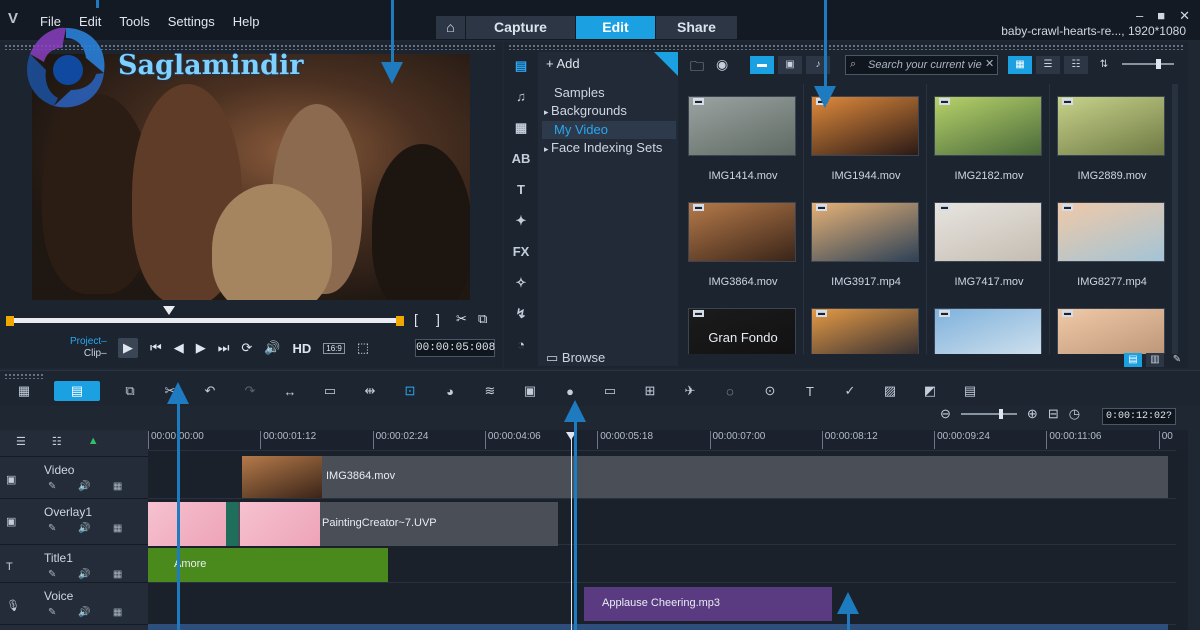 The image size is (1200, 630). I want to click on menu-help: Help, so click(246, 21).